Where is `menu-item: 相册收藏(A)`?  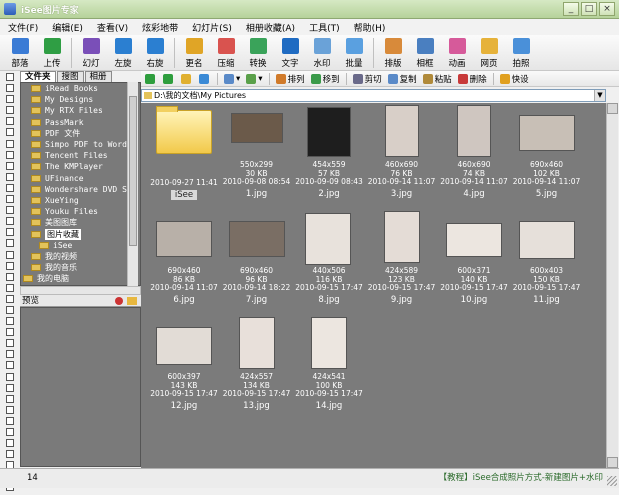
menu-item: 相册收藏(A) is located at coordinates (270, 27).